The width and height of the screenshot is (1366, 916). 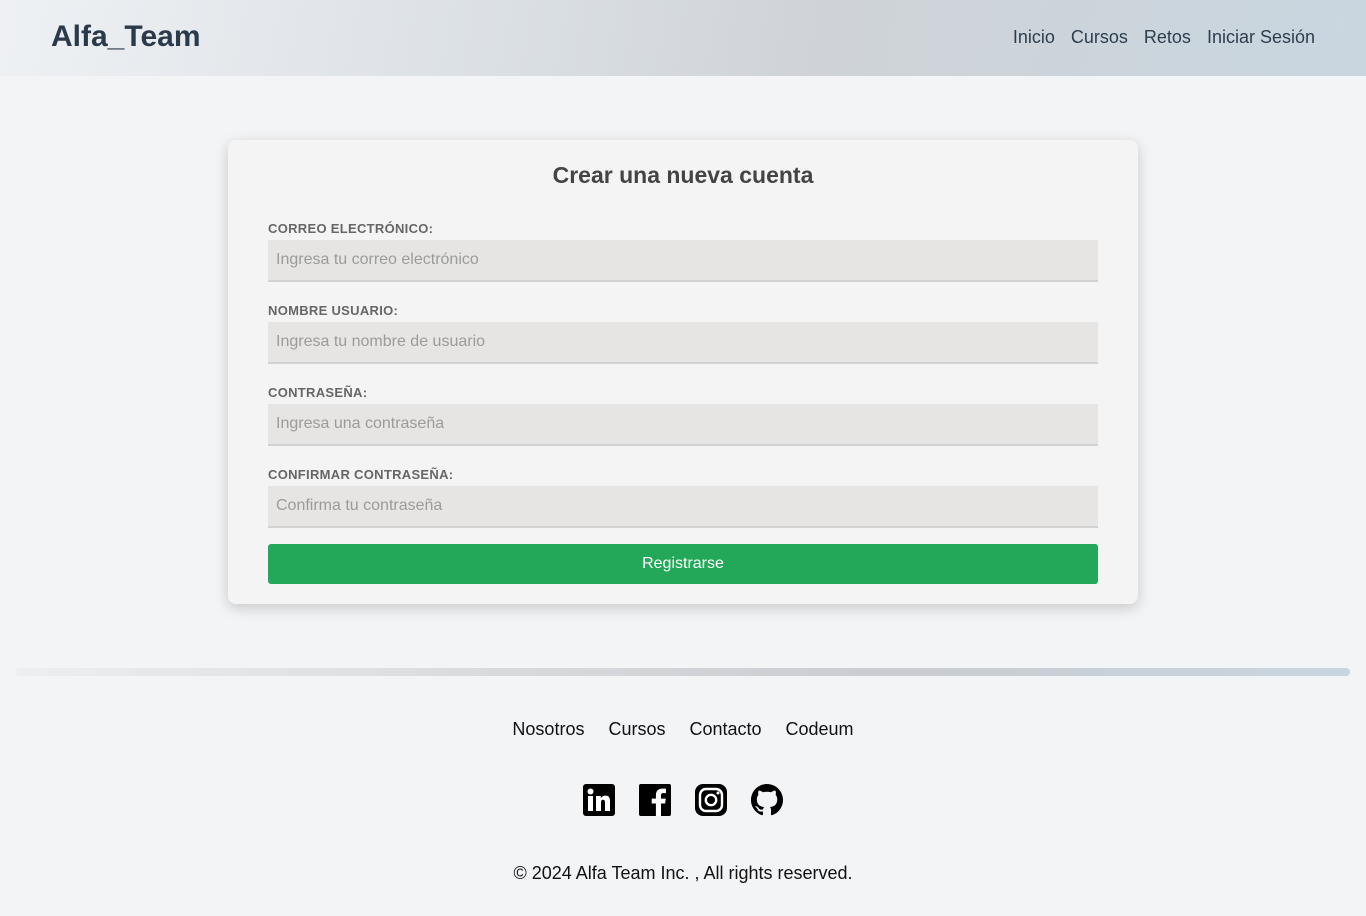 What do you see at coordinates (683, 175) in the screenshot?
I see `form-title: Crear una nueva cuenta` at bounding box center [683, 175].